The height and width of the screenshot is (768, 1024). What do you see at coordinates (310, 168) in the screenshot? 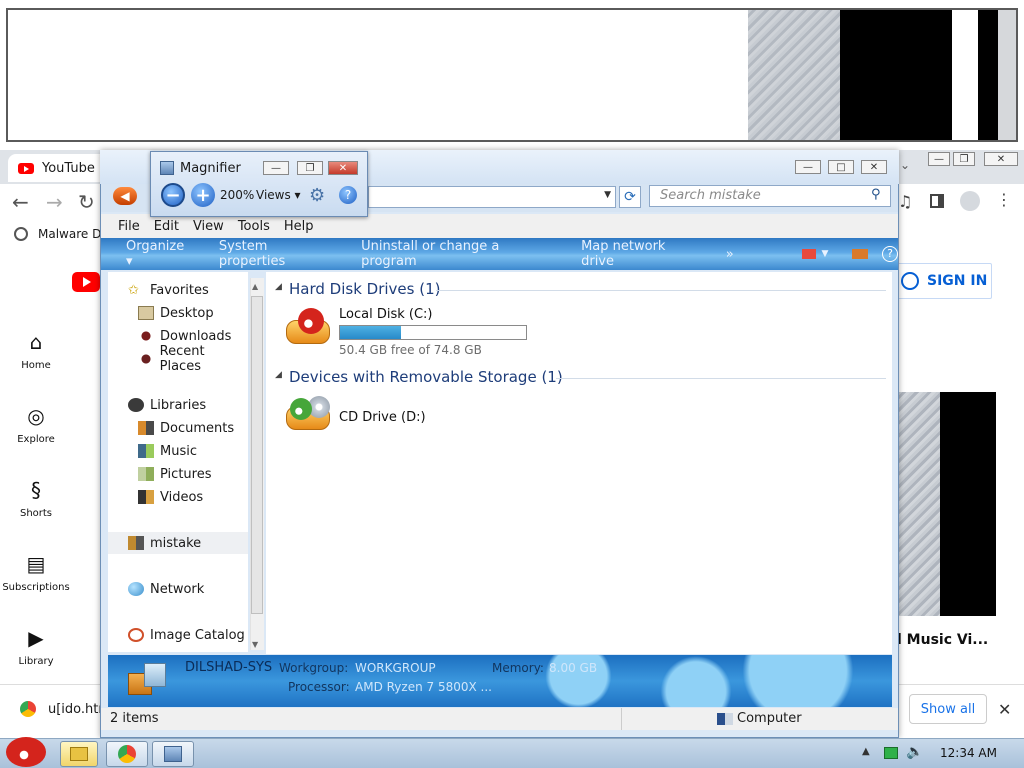
I see `magnifier-restore-button: ❐` at bounding box center [310, 168].